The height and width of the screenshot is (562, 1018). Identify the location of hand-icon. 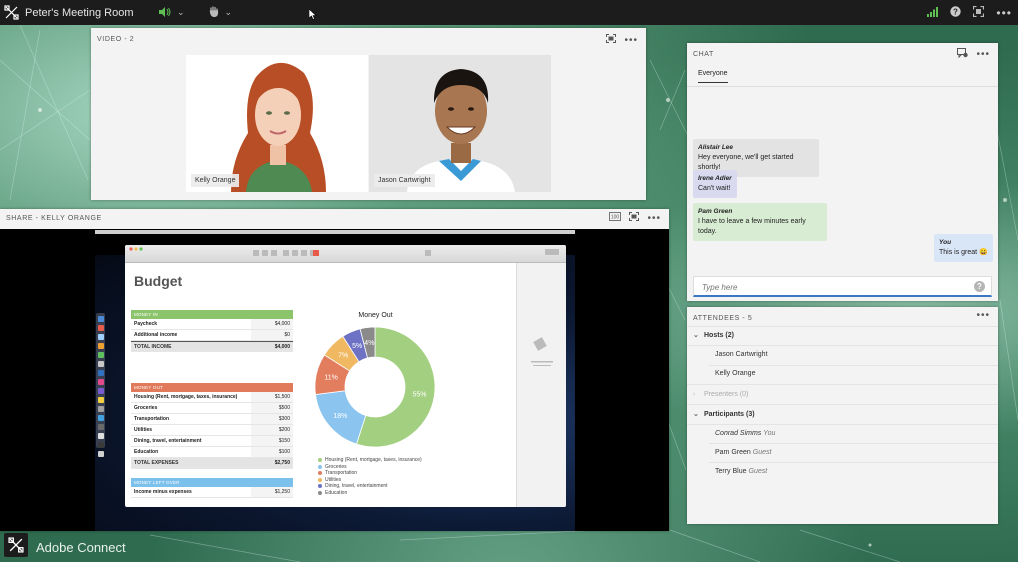
(214, 13).